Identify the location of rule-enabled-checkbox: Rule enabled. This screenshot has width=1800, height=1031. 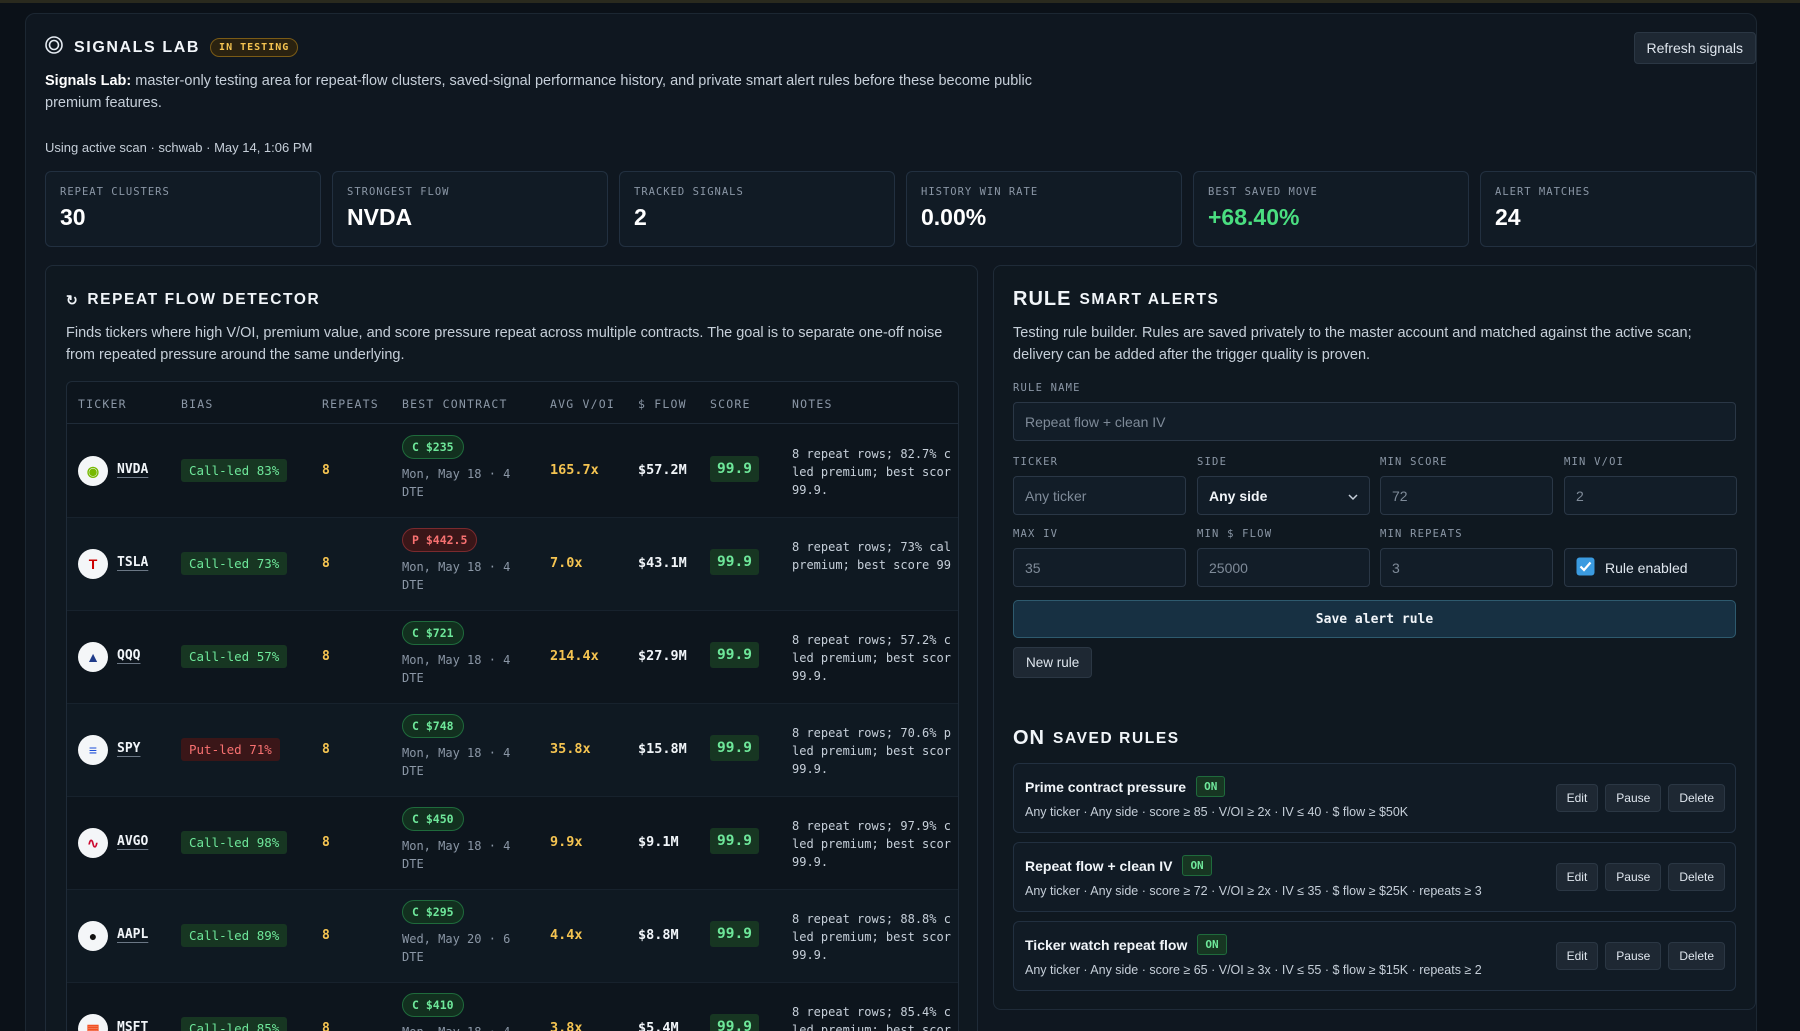
(1650, 567).